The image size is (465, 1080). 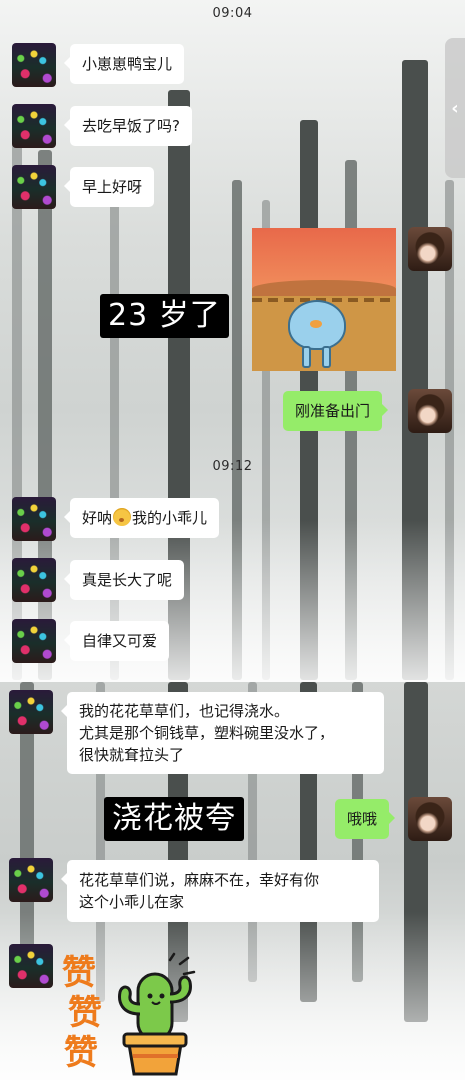 I want to click on side-panel-toggle: ‹, so click(x=455, y=108).